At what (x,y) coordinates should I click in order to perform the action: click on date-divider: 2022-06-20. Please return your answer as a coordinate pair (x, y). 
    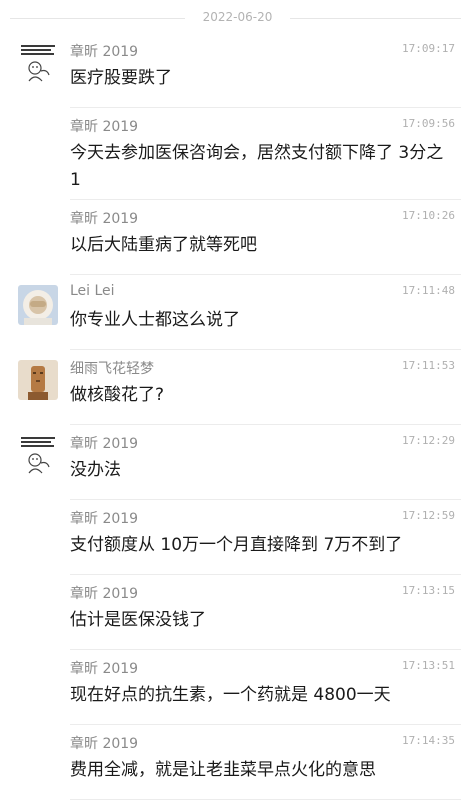
    Looking at the image, I should click on (235, 18).